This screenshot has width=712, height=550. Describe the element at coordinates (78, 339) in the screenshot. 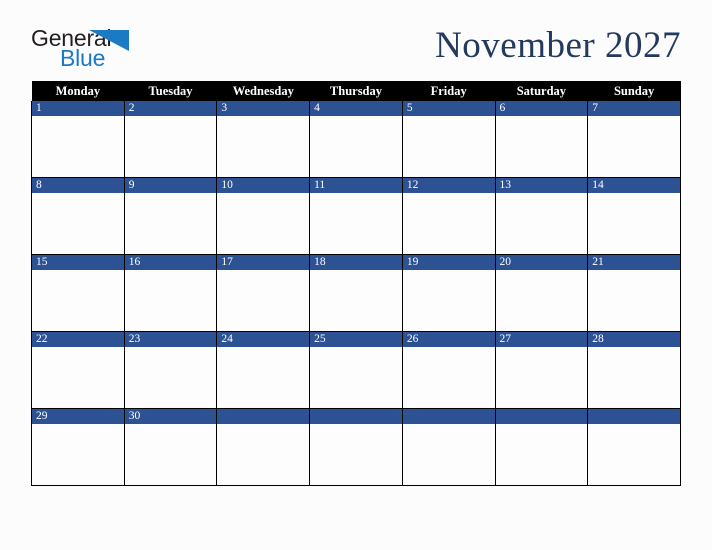

I see `day-number: 22` at that location.